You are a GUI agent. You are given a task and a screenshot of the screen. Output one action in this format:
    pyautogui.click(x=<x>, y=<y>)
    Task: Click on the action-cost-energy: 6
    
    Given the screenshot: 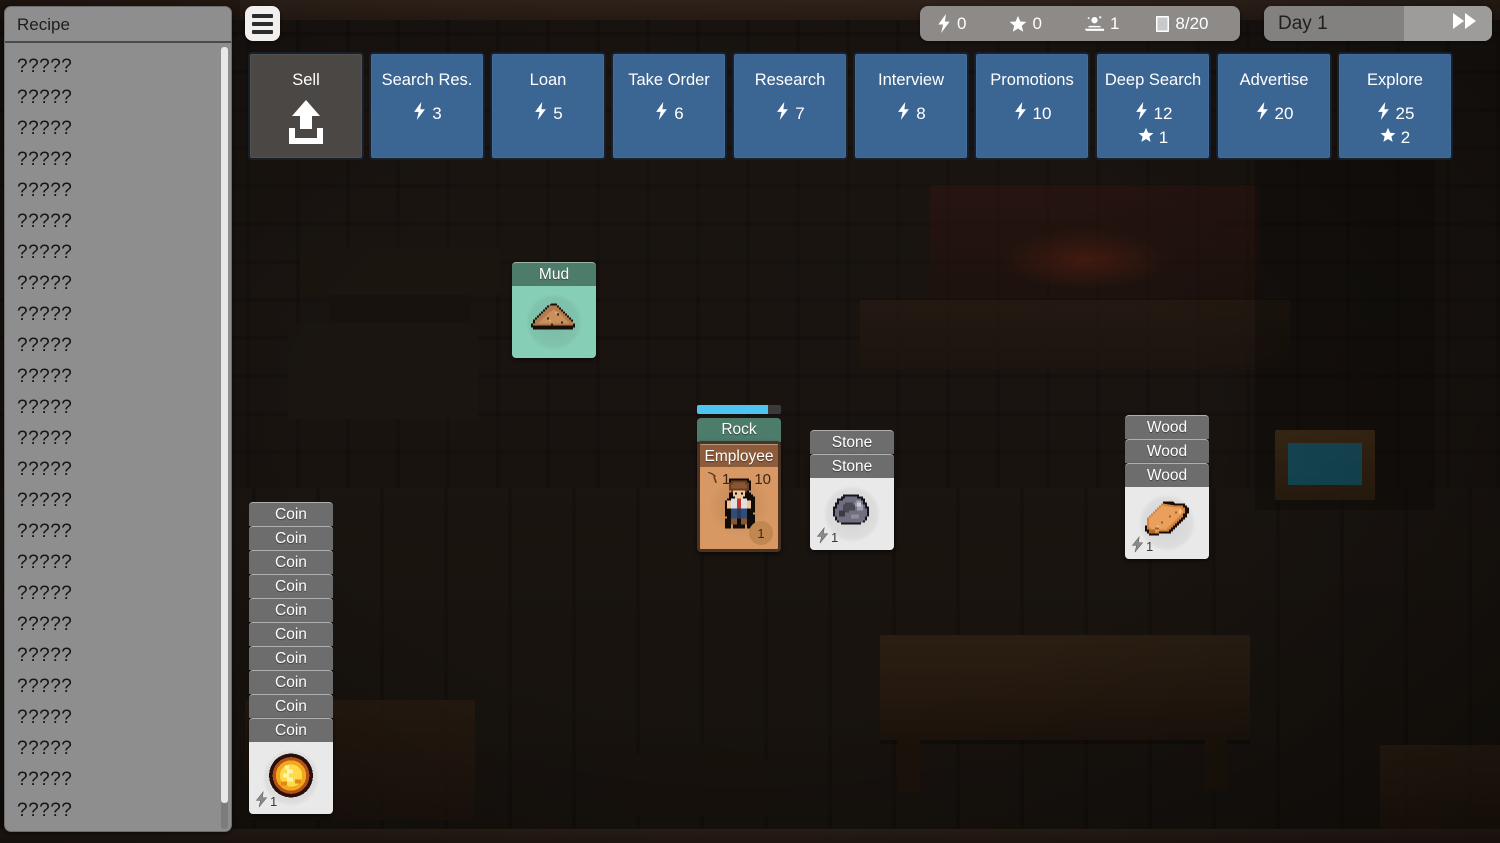 What is the action you would take?
    pyautogui.click(x=669, y=113)
    